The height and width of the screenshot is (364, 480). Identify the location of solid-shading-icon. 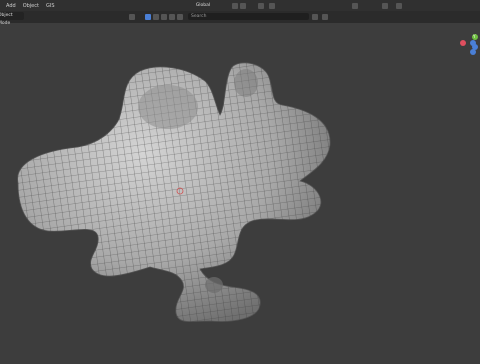
(399, 6).